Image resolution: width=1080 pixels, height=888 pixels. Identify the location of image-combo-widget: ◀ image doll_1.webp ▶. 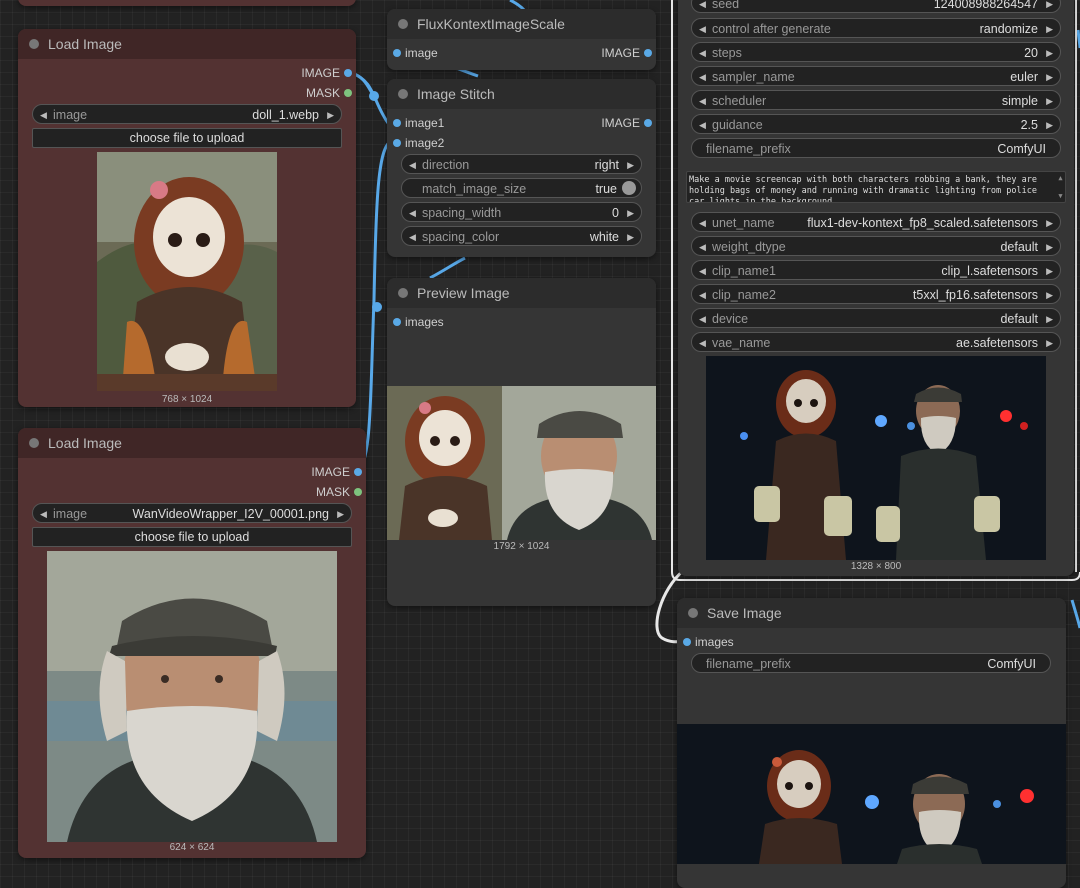
(187, 114).